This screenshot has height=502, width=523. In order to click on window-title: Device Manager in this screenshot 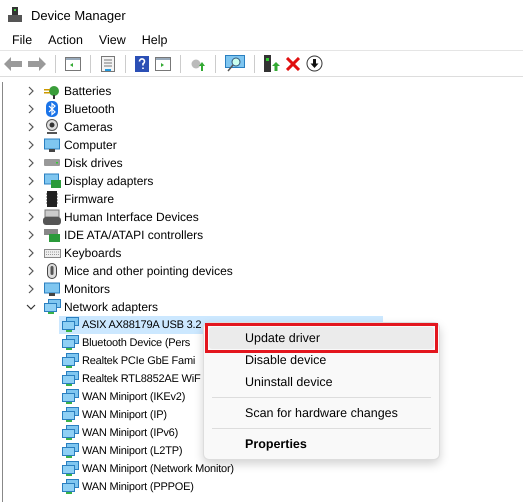, I will do `click(78, 15)`.